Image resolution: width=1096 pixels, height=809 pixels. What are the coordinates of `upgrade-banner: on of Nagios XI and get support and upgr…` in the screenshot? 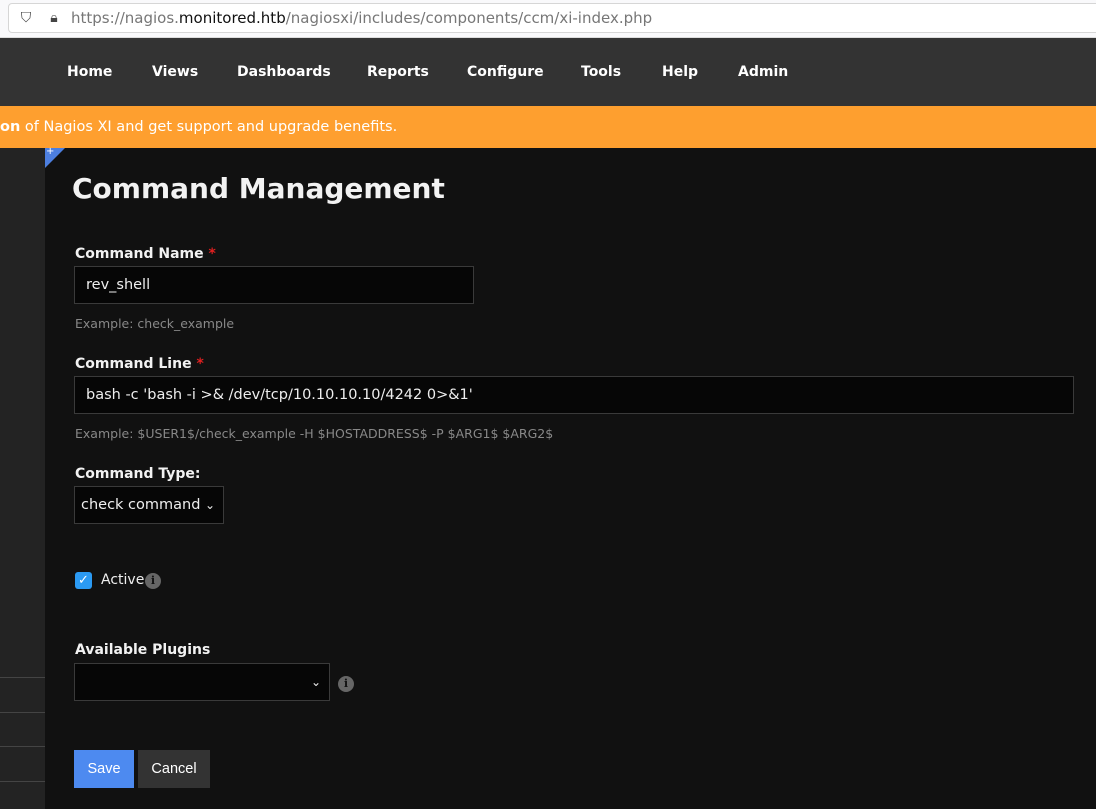 It's located at (548, 127).